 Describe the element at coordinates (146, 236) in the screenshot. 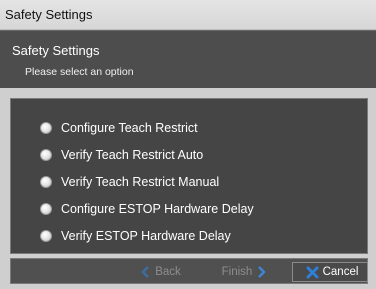

I see `option-label: Verify ESTOP Hardware Delay` at that location.